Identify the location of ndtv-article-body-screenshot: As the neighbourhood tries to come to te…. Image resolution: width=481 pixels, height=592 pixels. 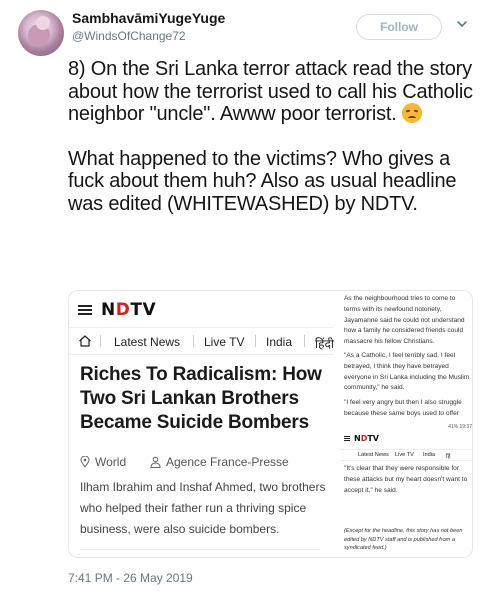
(405, 424).